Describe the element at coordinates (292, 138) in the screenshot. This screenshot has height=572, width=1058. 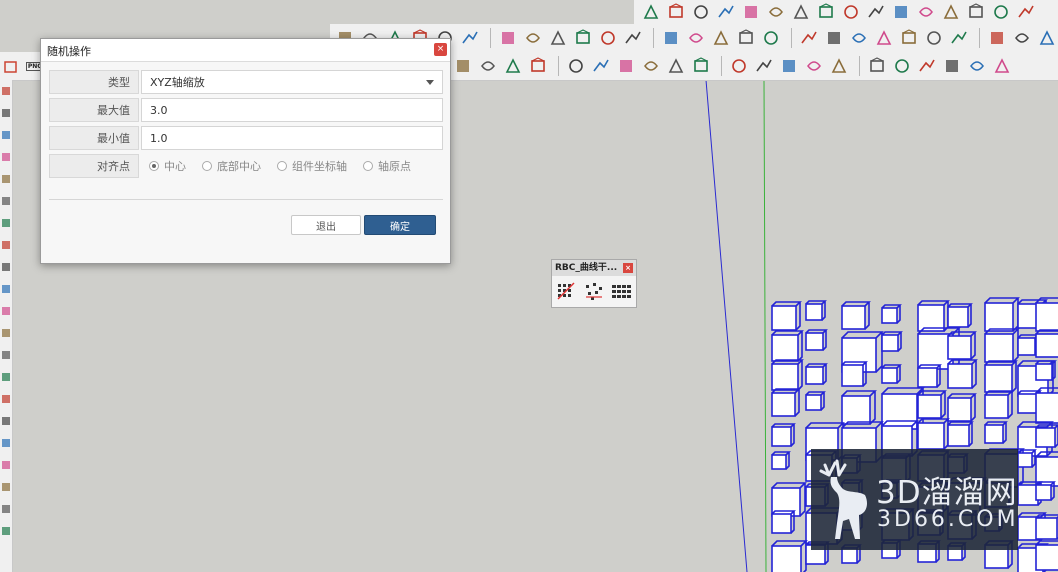
I see `min-value-input: 1.0` at that location.